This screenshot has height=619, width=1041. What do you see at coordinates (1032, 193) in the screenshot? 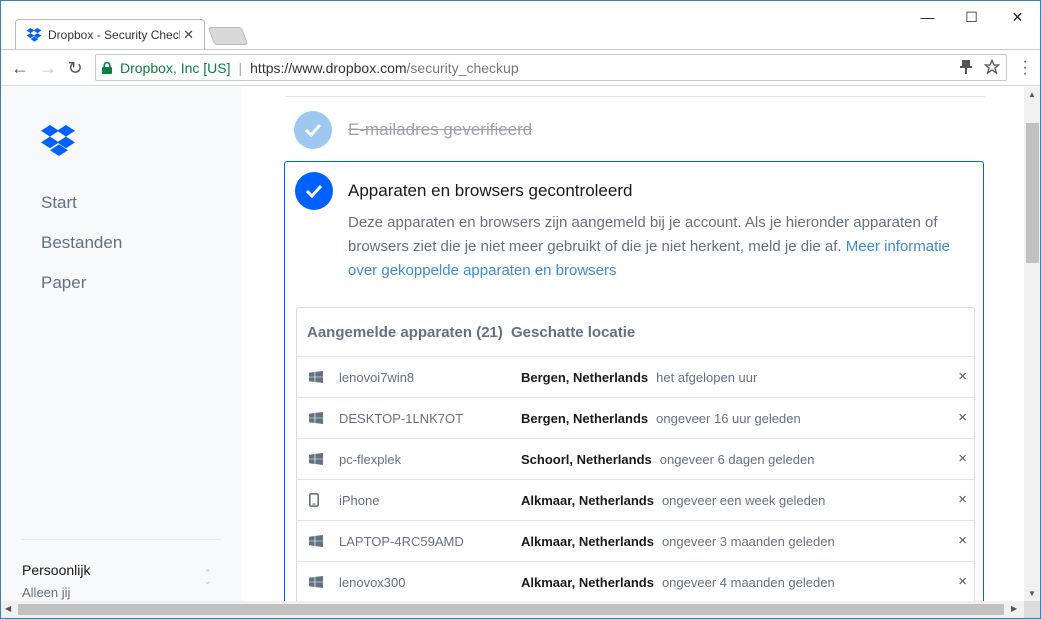
I see `vertical-scroll-thumb` at bounding box center [1032, 193].